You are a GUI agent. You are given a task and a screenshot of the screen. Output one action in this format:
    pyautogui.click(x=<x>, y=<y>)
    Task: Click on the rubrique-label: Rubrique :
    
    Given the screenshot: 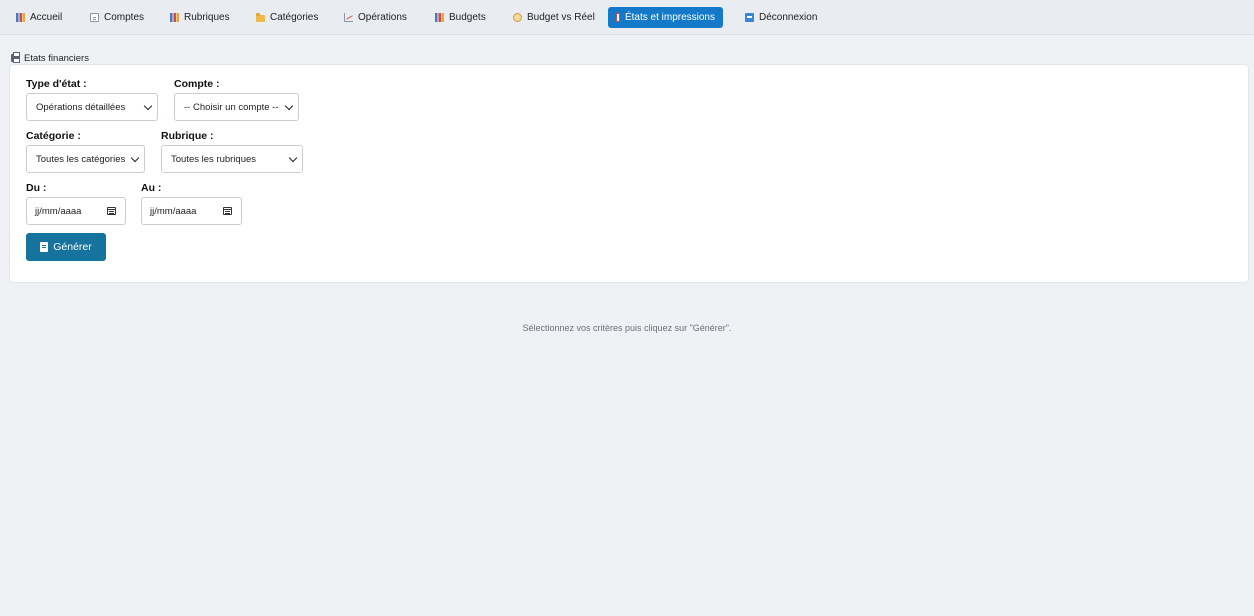 What is the action you would take?
    pyautogui.click(x=187, y=136)
    